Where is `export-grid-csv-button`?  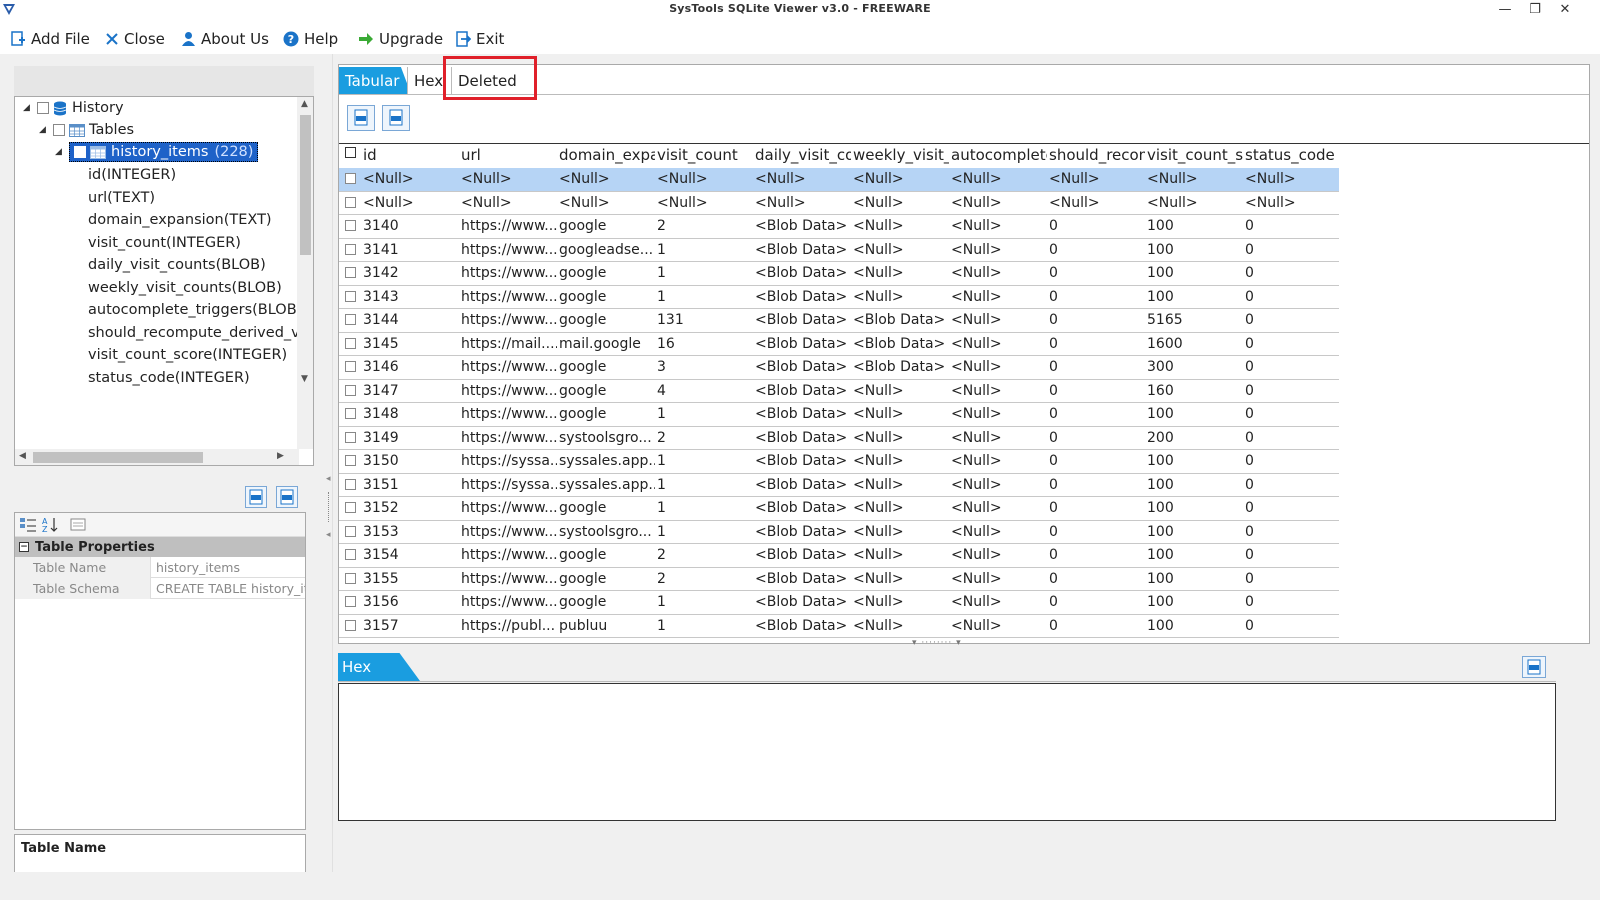
export-grid-csv-button is located at coordinates (361, 118).